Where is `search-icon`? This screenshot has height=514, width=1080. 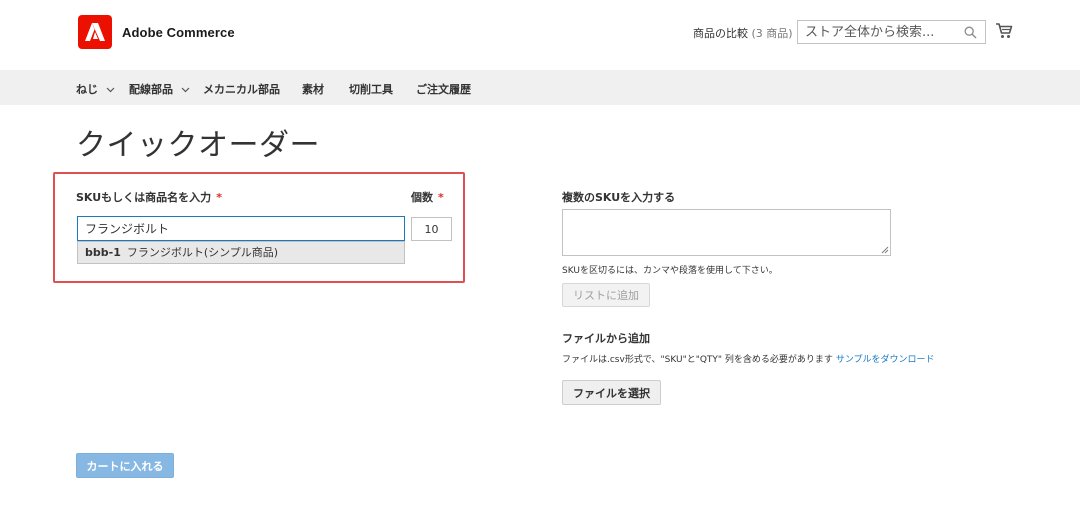 search-icon is located at coordinates (970, 32).